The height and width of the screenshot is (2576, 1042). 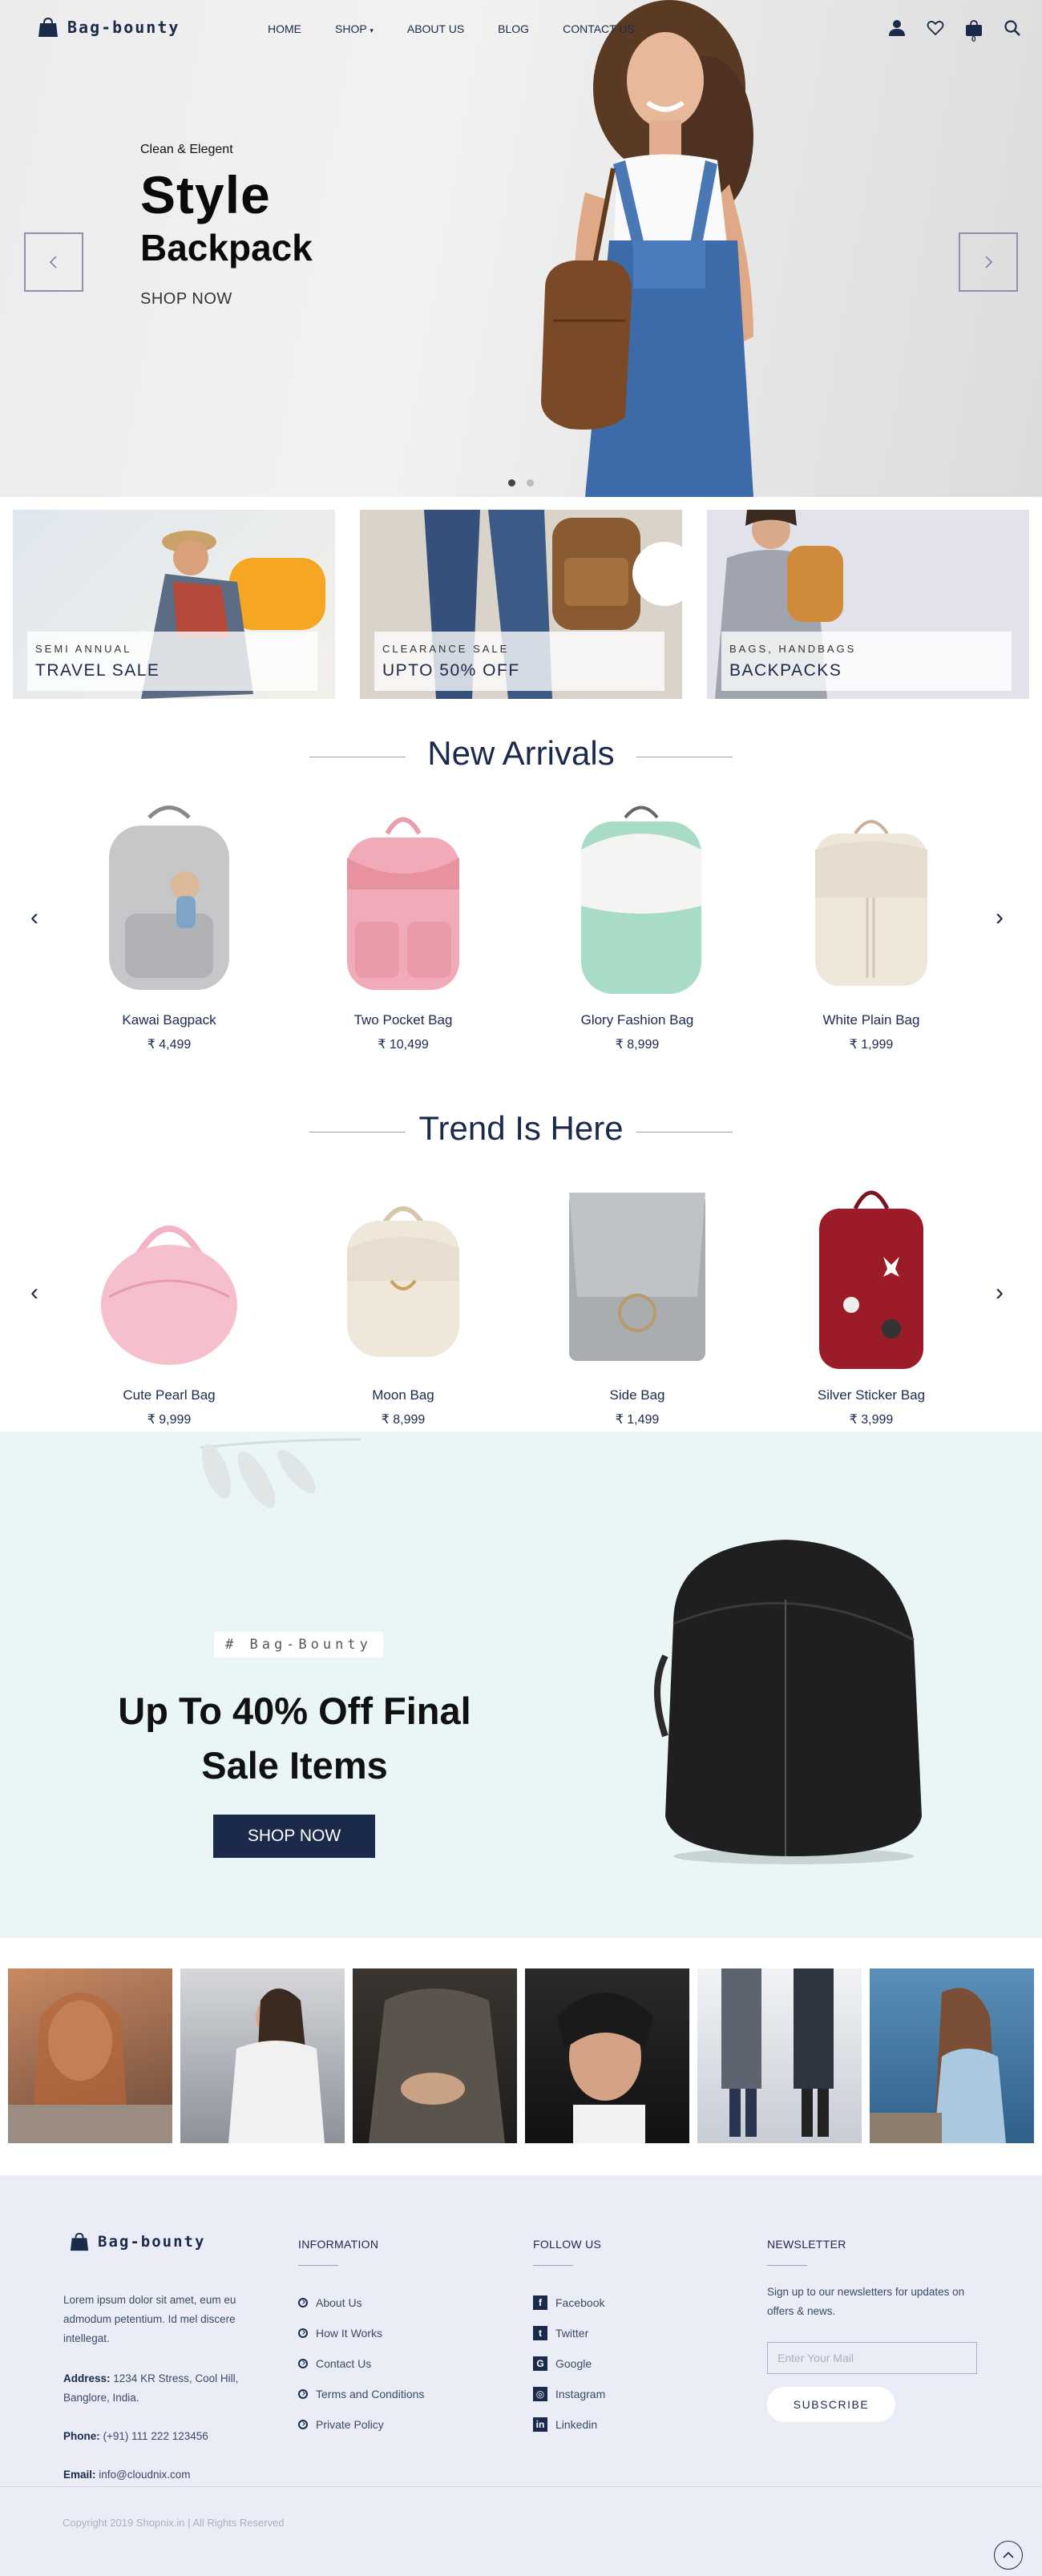 I want to click on footer-phone: Phone: (+91) 111 222 123456, so click(x=135, y=2436).